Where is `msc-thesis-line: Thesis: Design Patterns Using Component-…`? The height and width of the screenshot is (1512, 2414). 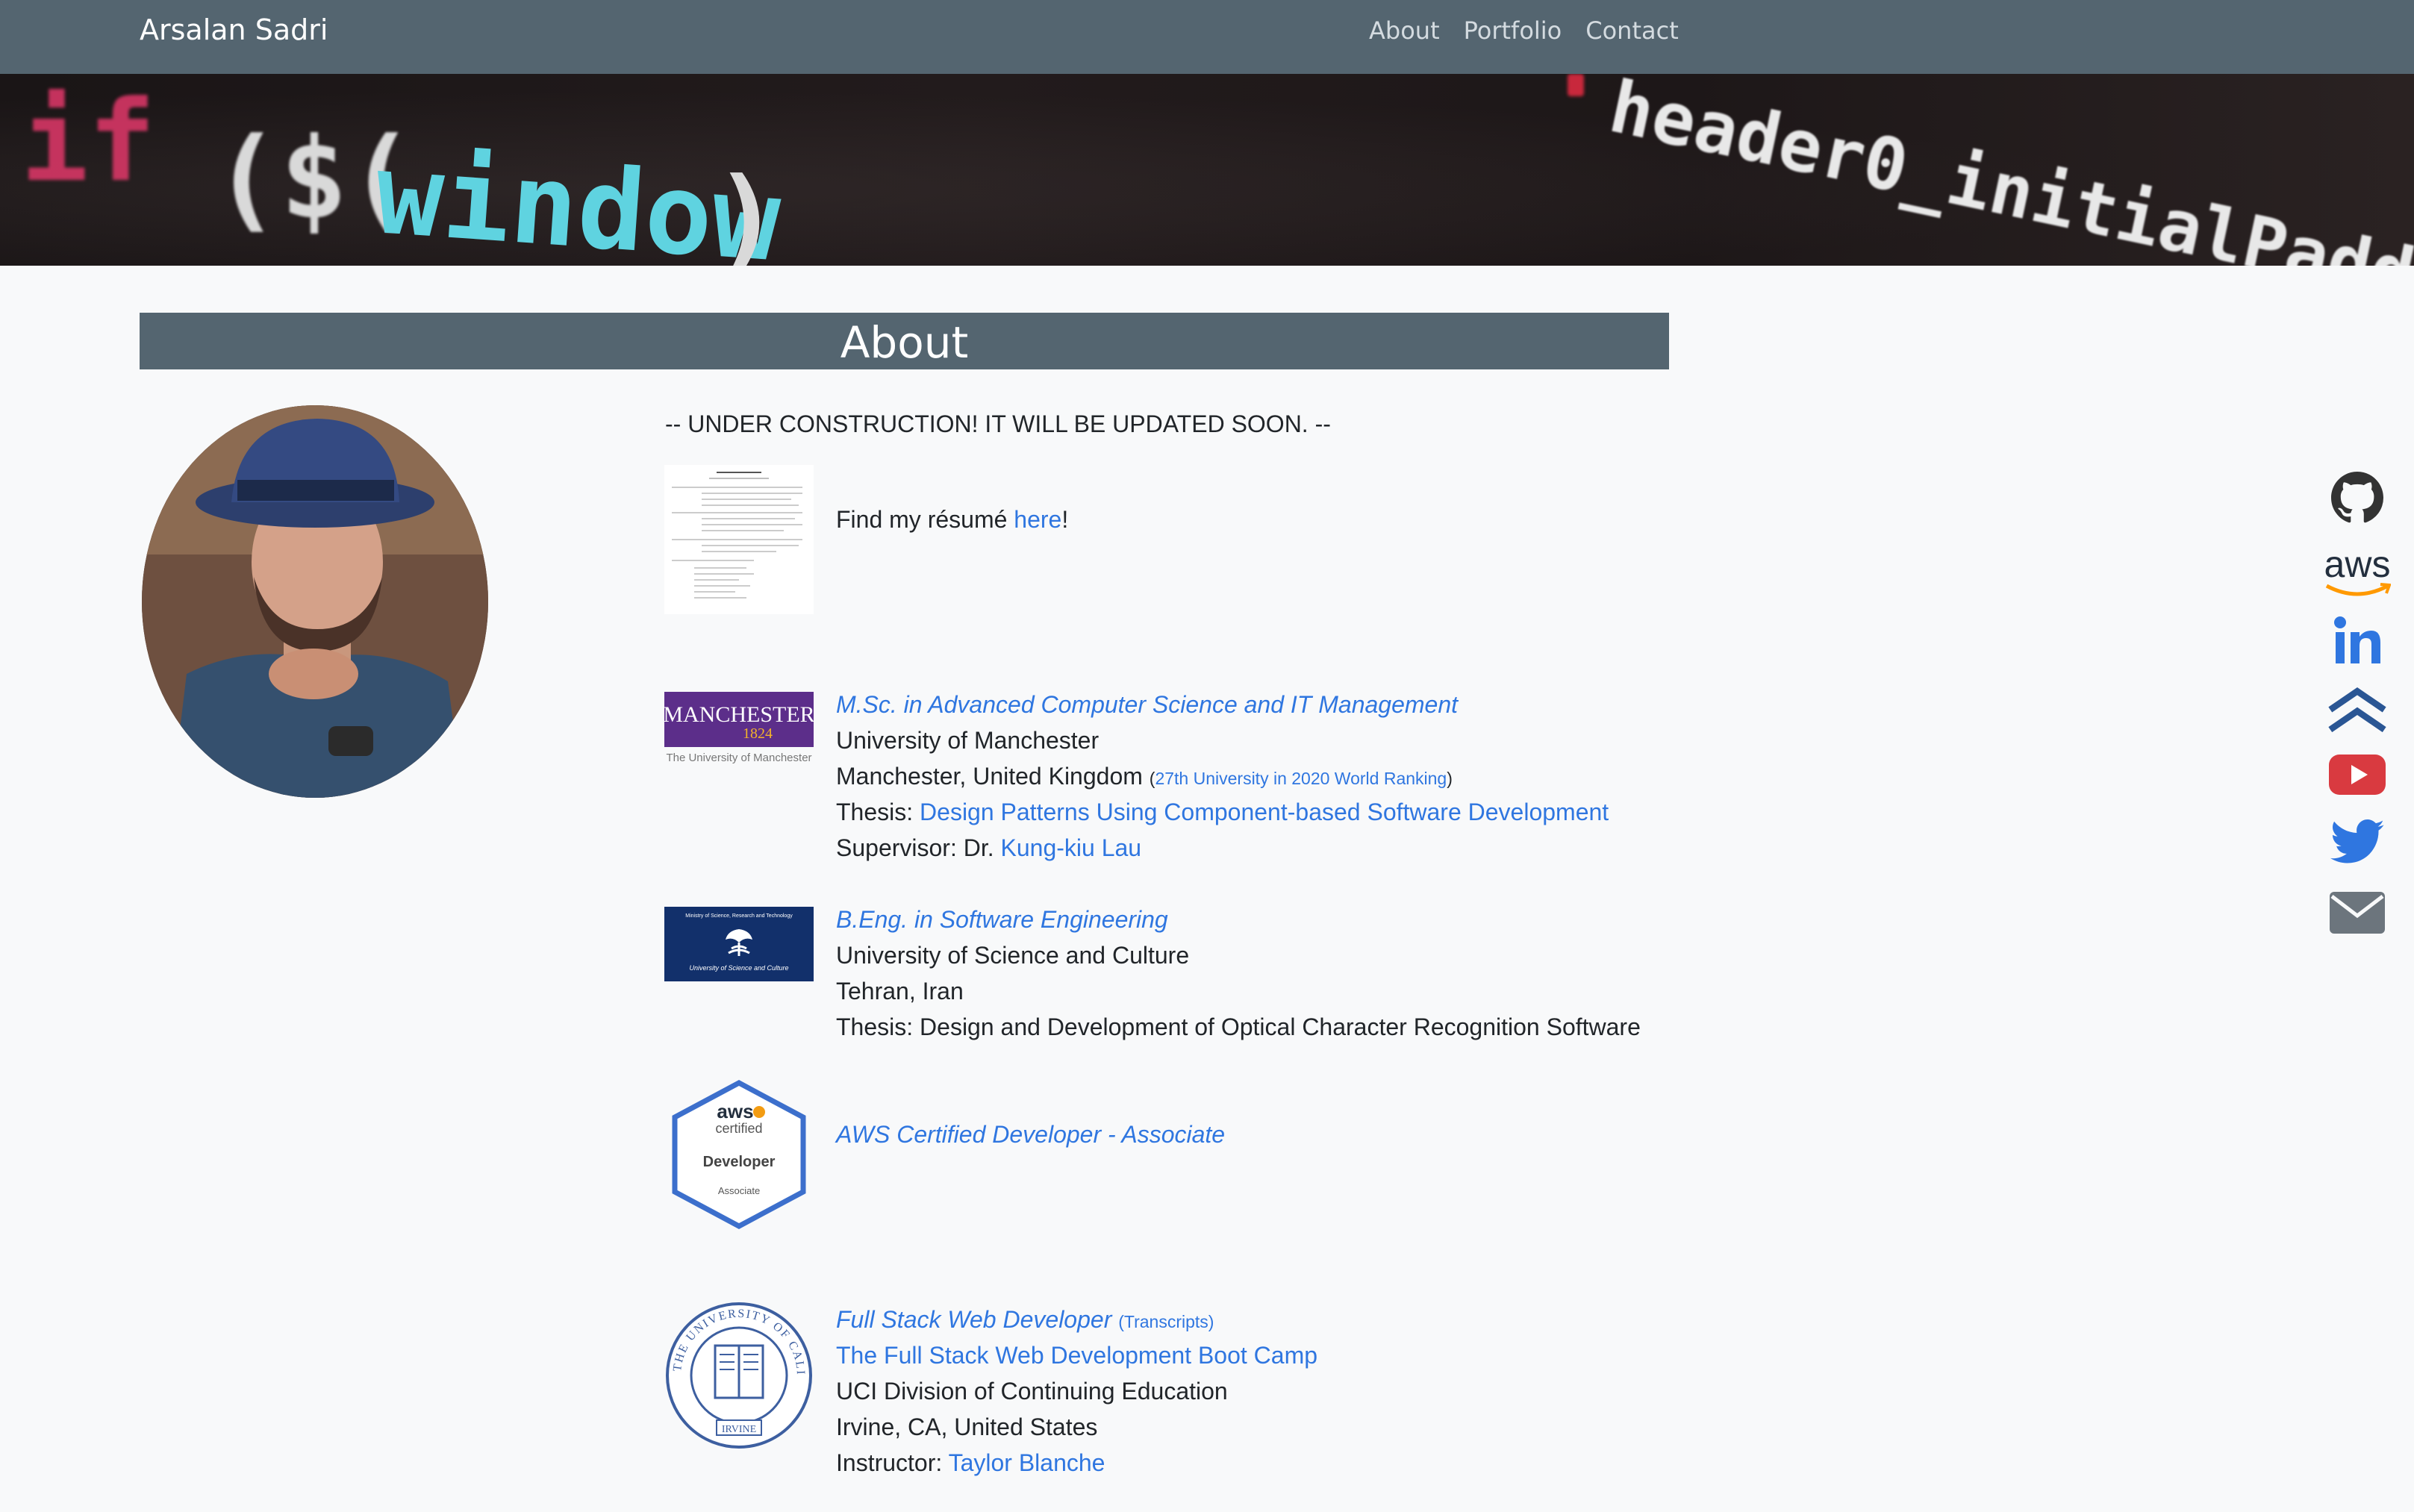
msc-thesis-line: Thesis: Design Patterns Using Component-… is located at coordinates (1222, 812).